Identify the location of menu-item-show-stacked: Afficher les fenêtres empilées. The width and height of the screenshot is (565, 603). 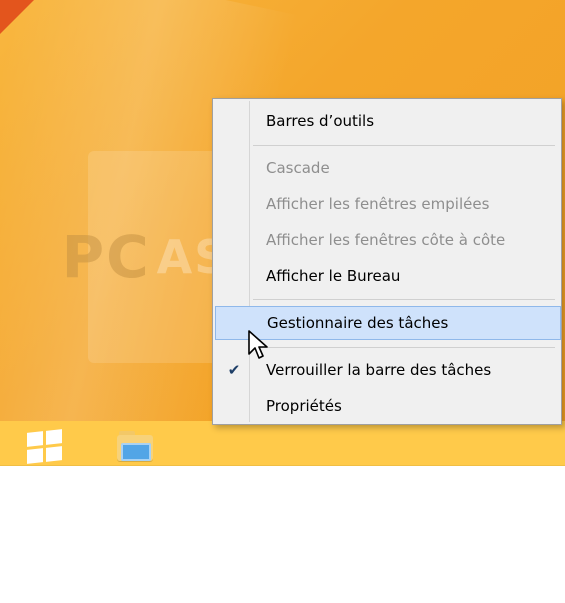
(388, 204).